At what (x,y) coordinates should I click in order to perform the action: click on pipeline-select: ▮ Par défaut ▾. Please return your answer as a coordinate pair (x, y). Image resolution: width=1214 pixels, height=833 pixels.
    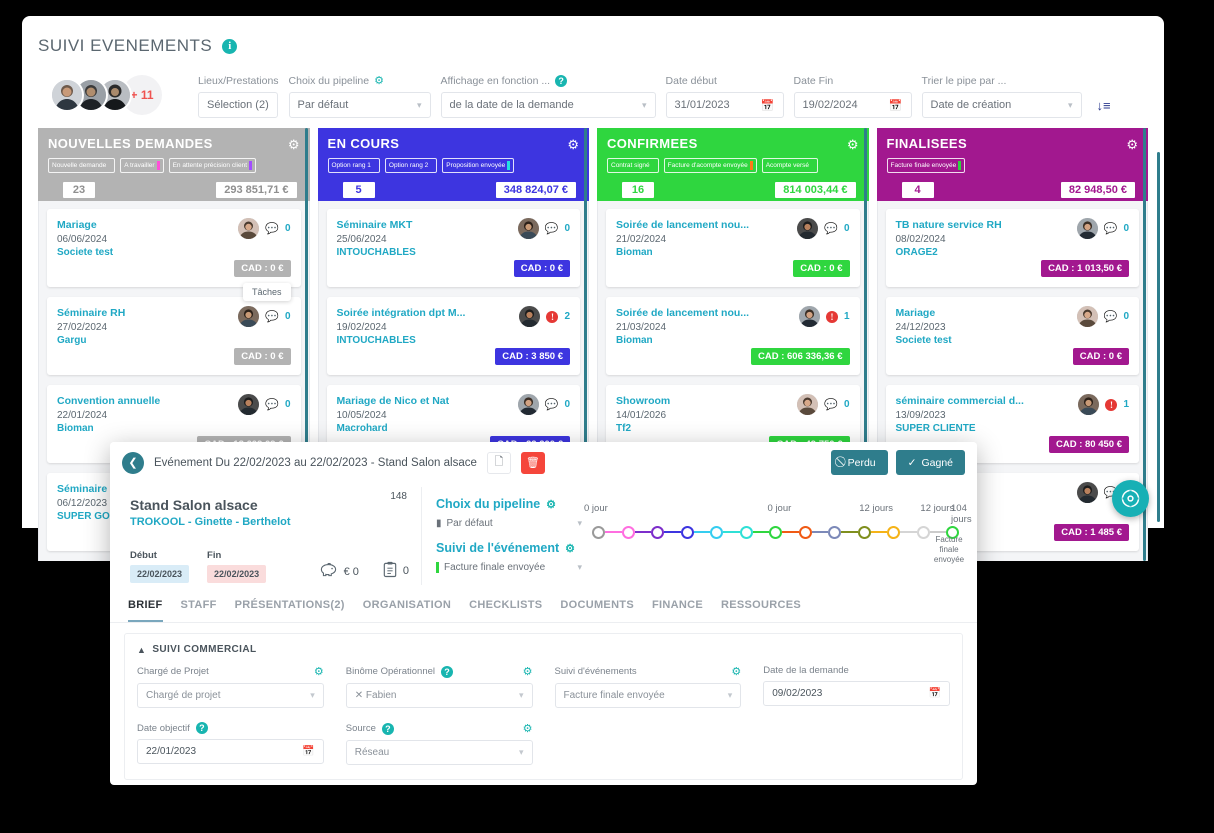
    Looking at the image, I should click on (509, 523).